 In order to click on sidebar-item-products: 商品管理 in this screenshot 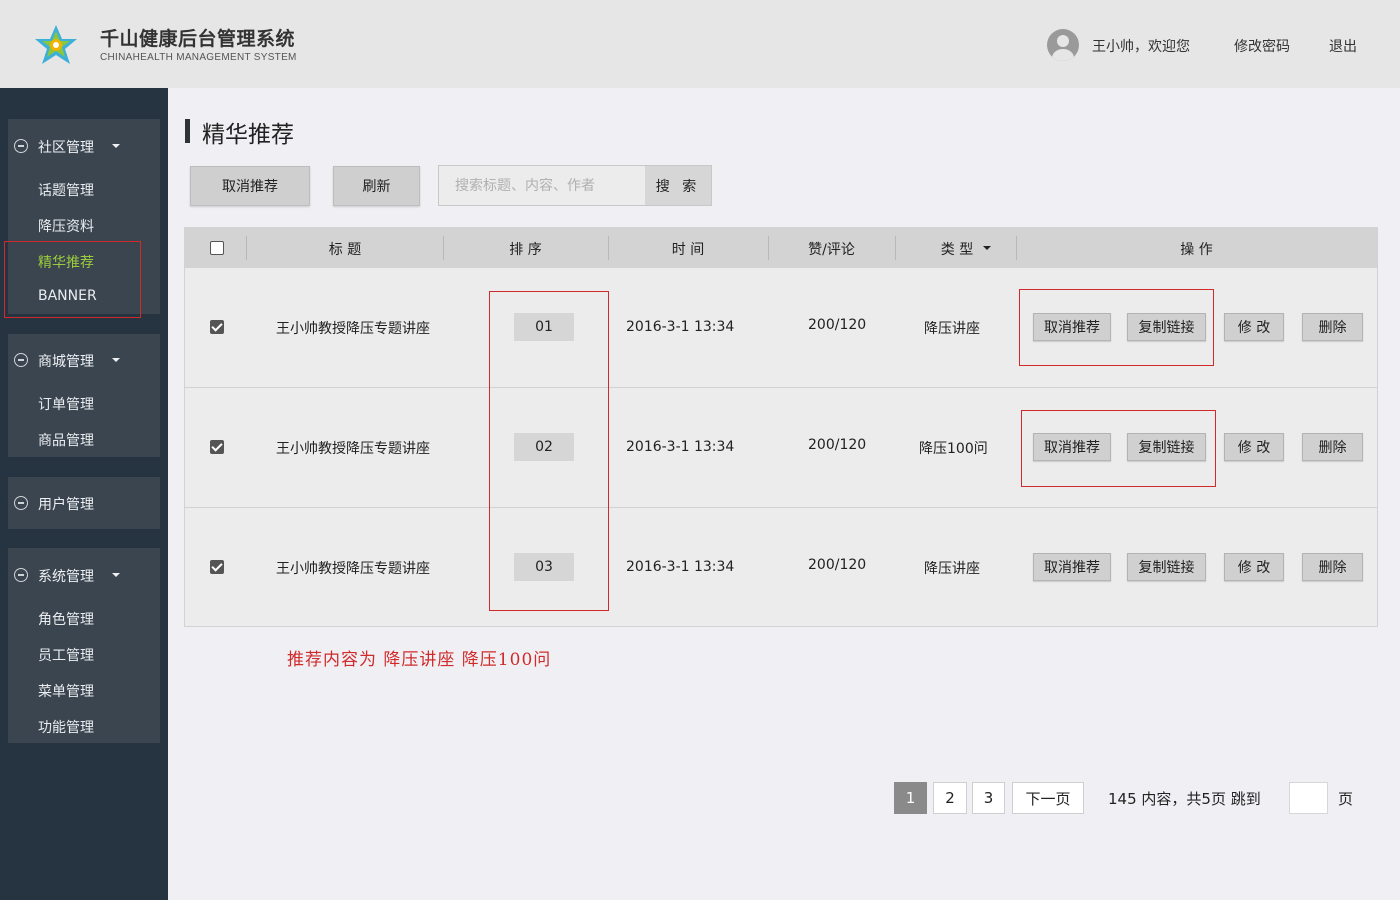, I will do `click(66, 440)`.